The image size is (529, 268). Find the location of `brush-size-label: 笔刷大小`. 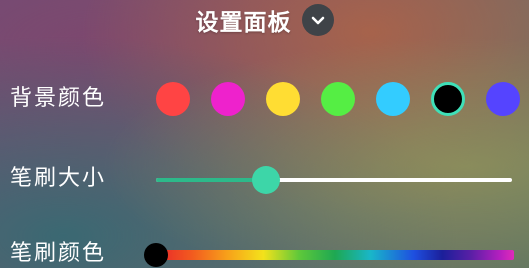

brush-size-label: 笔刷大小 is located at coordinates (58, 178).